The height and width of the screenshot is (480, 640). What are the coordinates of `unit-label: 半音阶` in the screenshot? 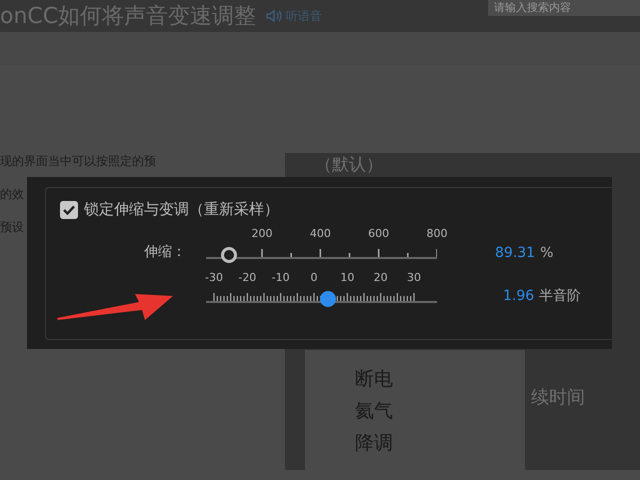 It's located at (560, 296).